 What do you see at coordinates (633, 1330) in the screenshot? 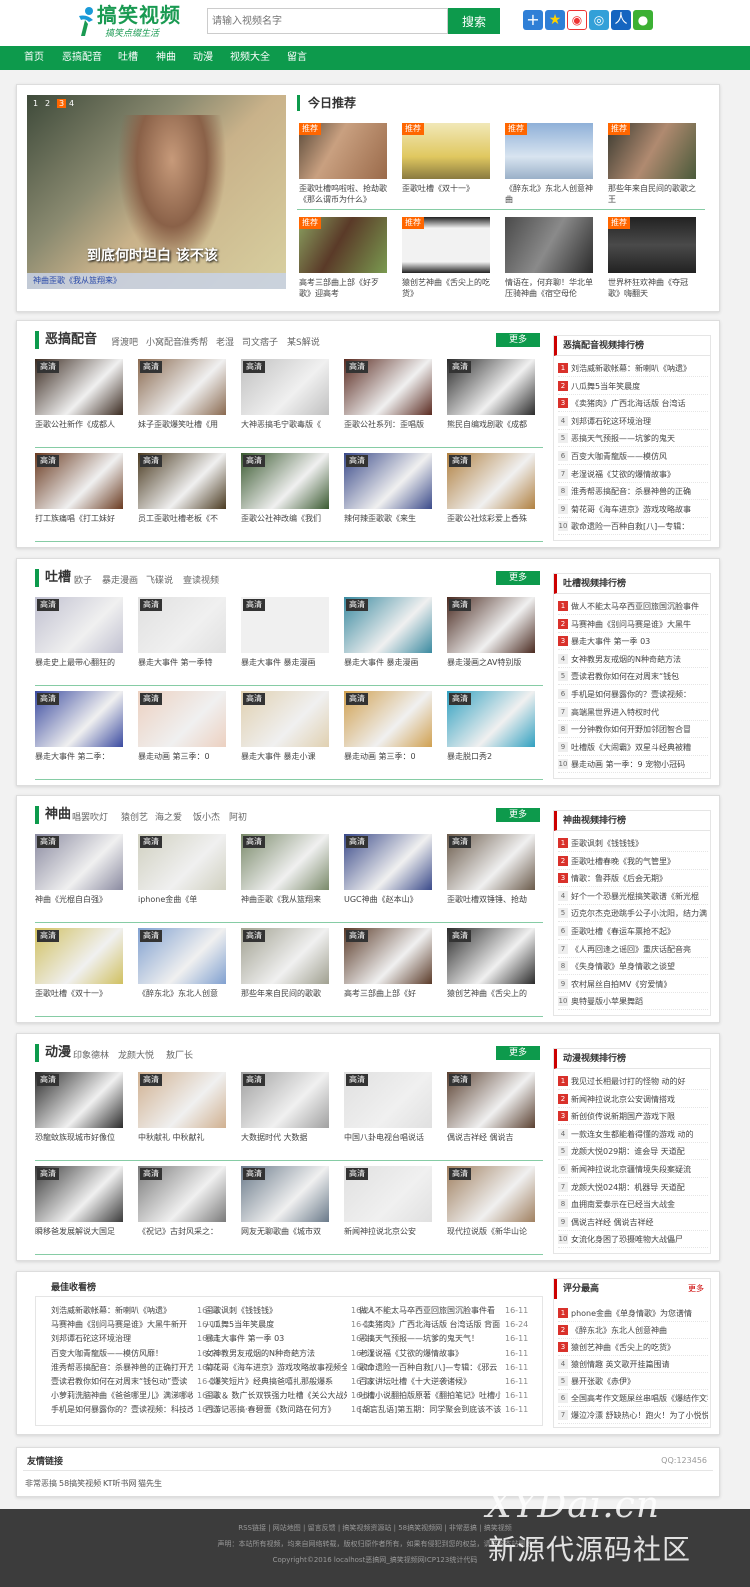
I see `top-rated-item: 2 《醉东北》东北人创意神曲` at bounding box center [633, 1330].